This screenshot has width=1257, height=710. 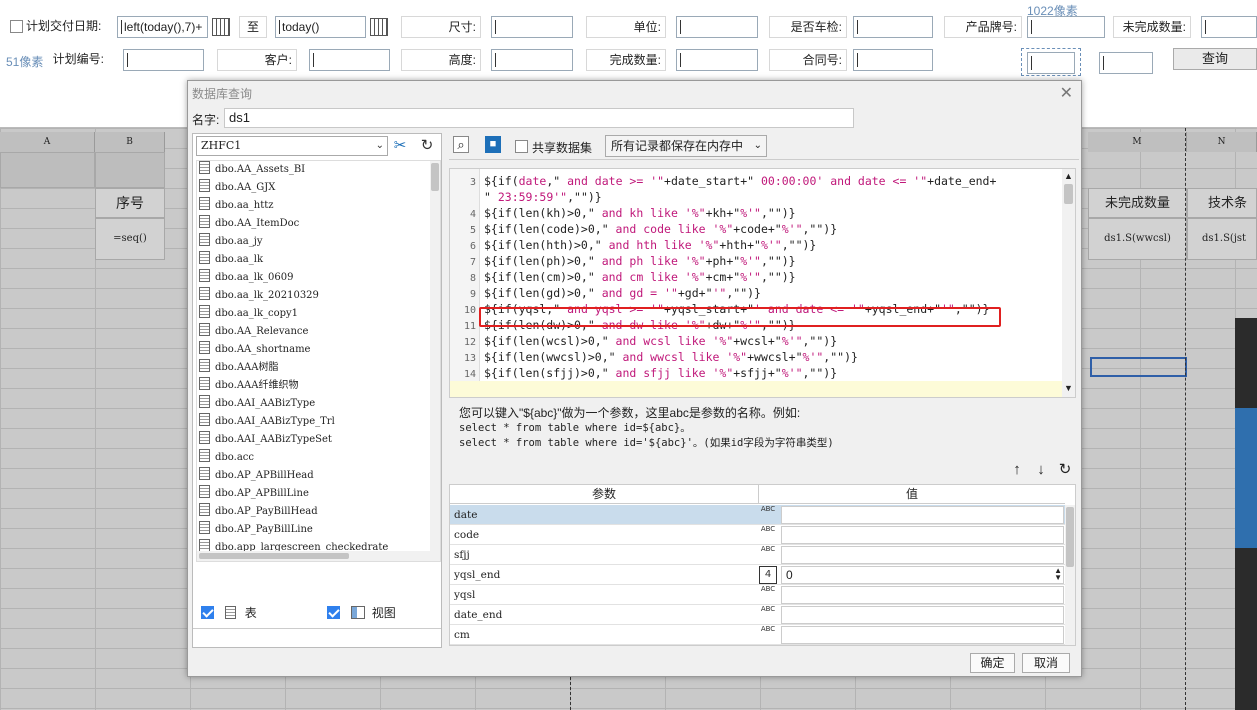 I want to click on contract-no-input, so click(x=893, y=60).